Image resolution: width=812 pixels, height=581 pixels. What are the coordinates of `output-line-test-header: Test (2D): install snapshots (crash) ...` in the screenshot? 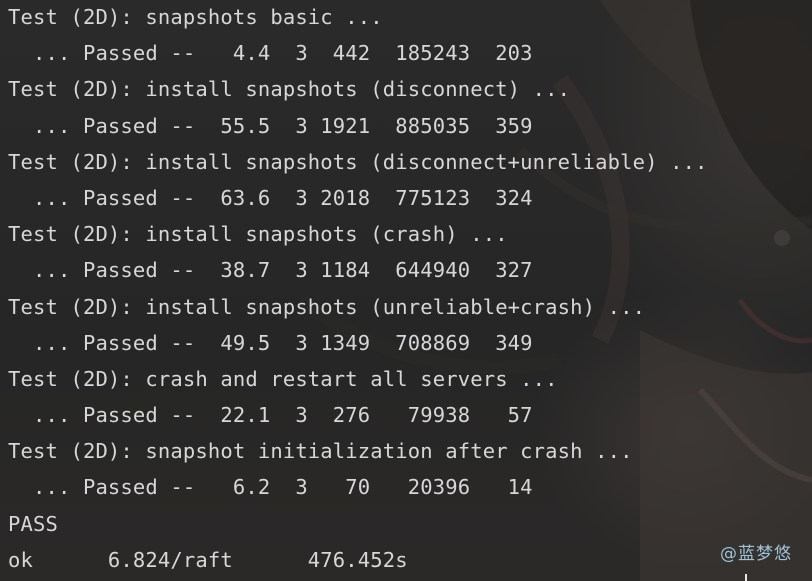 It's located at (258, 234).